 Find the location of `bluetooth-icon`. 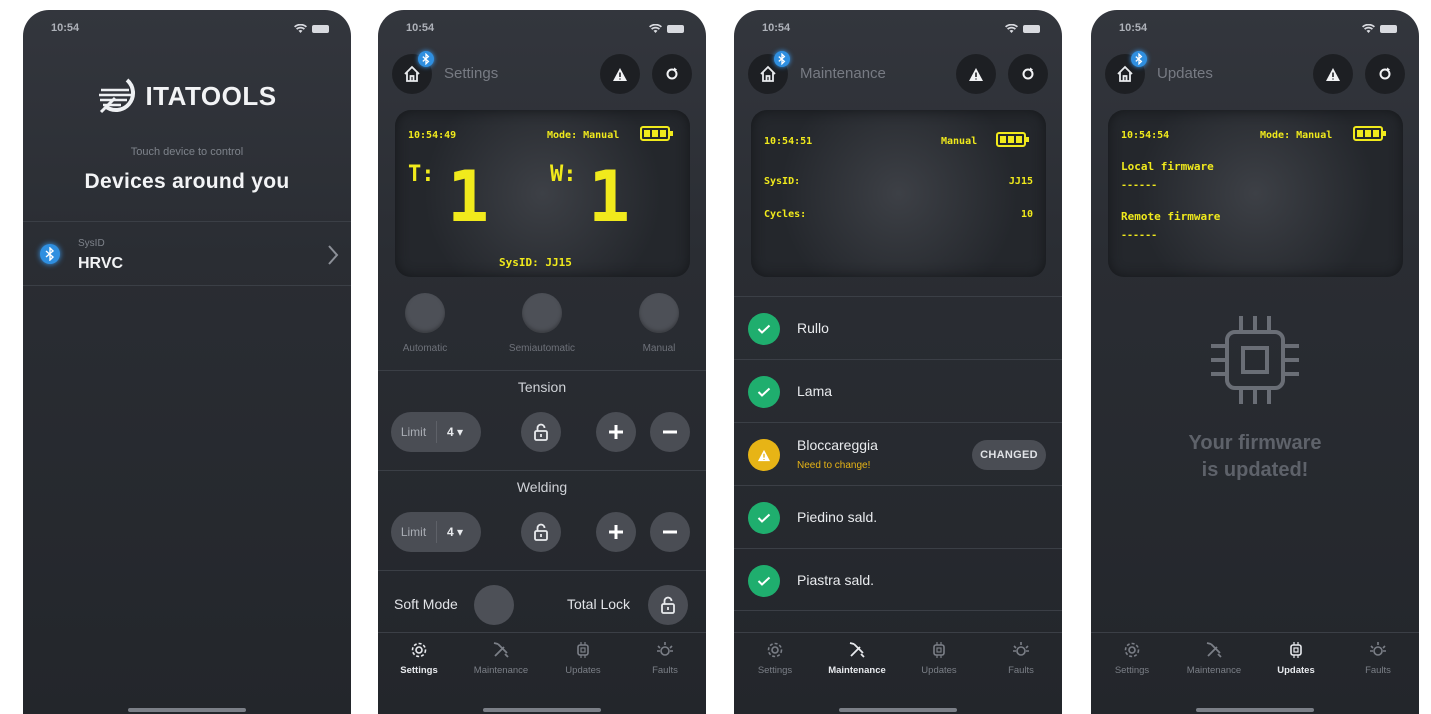

bluetooth-icon is located at coordinates (782, 59).